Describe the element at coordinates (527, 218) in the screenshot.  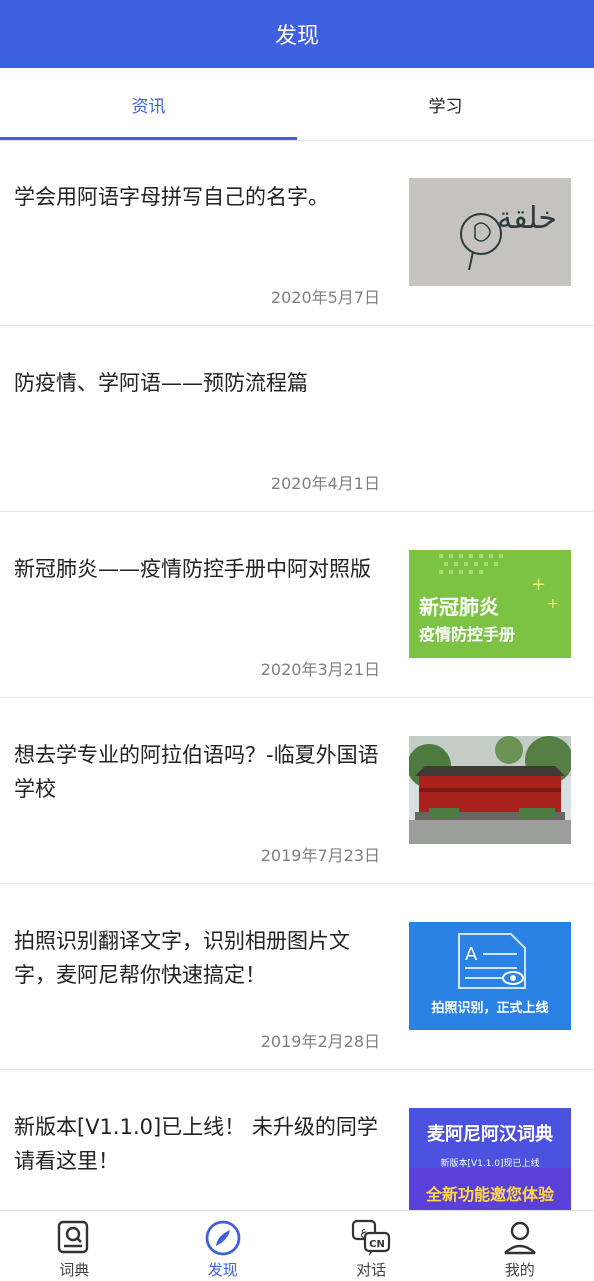
I see `arabic-calligraphy-text: خلقة` at that location.